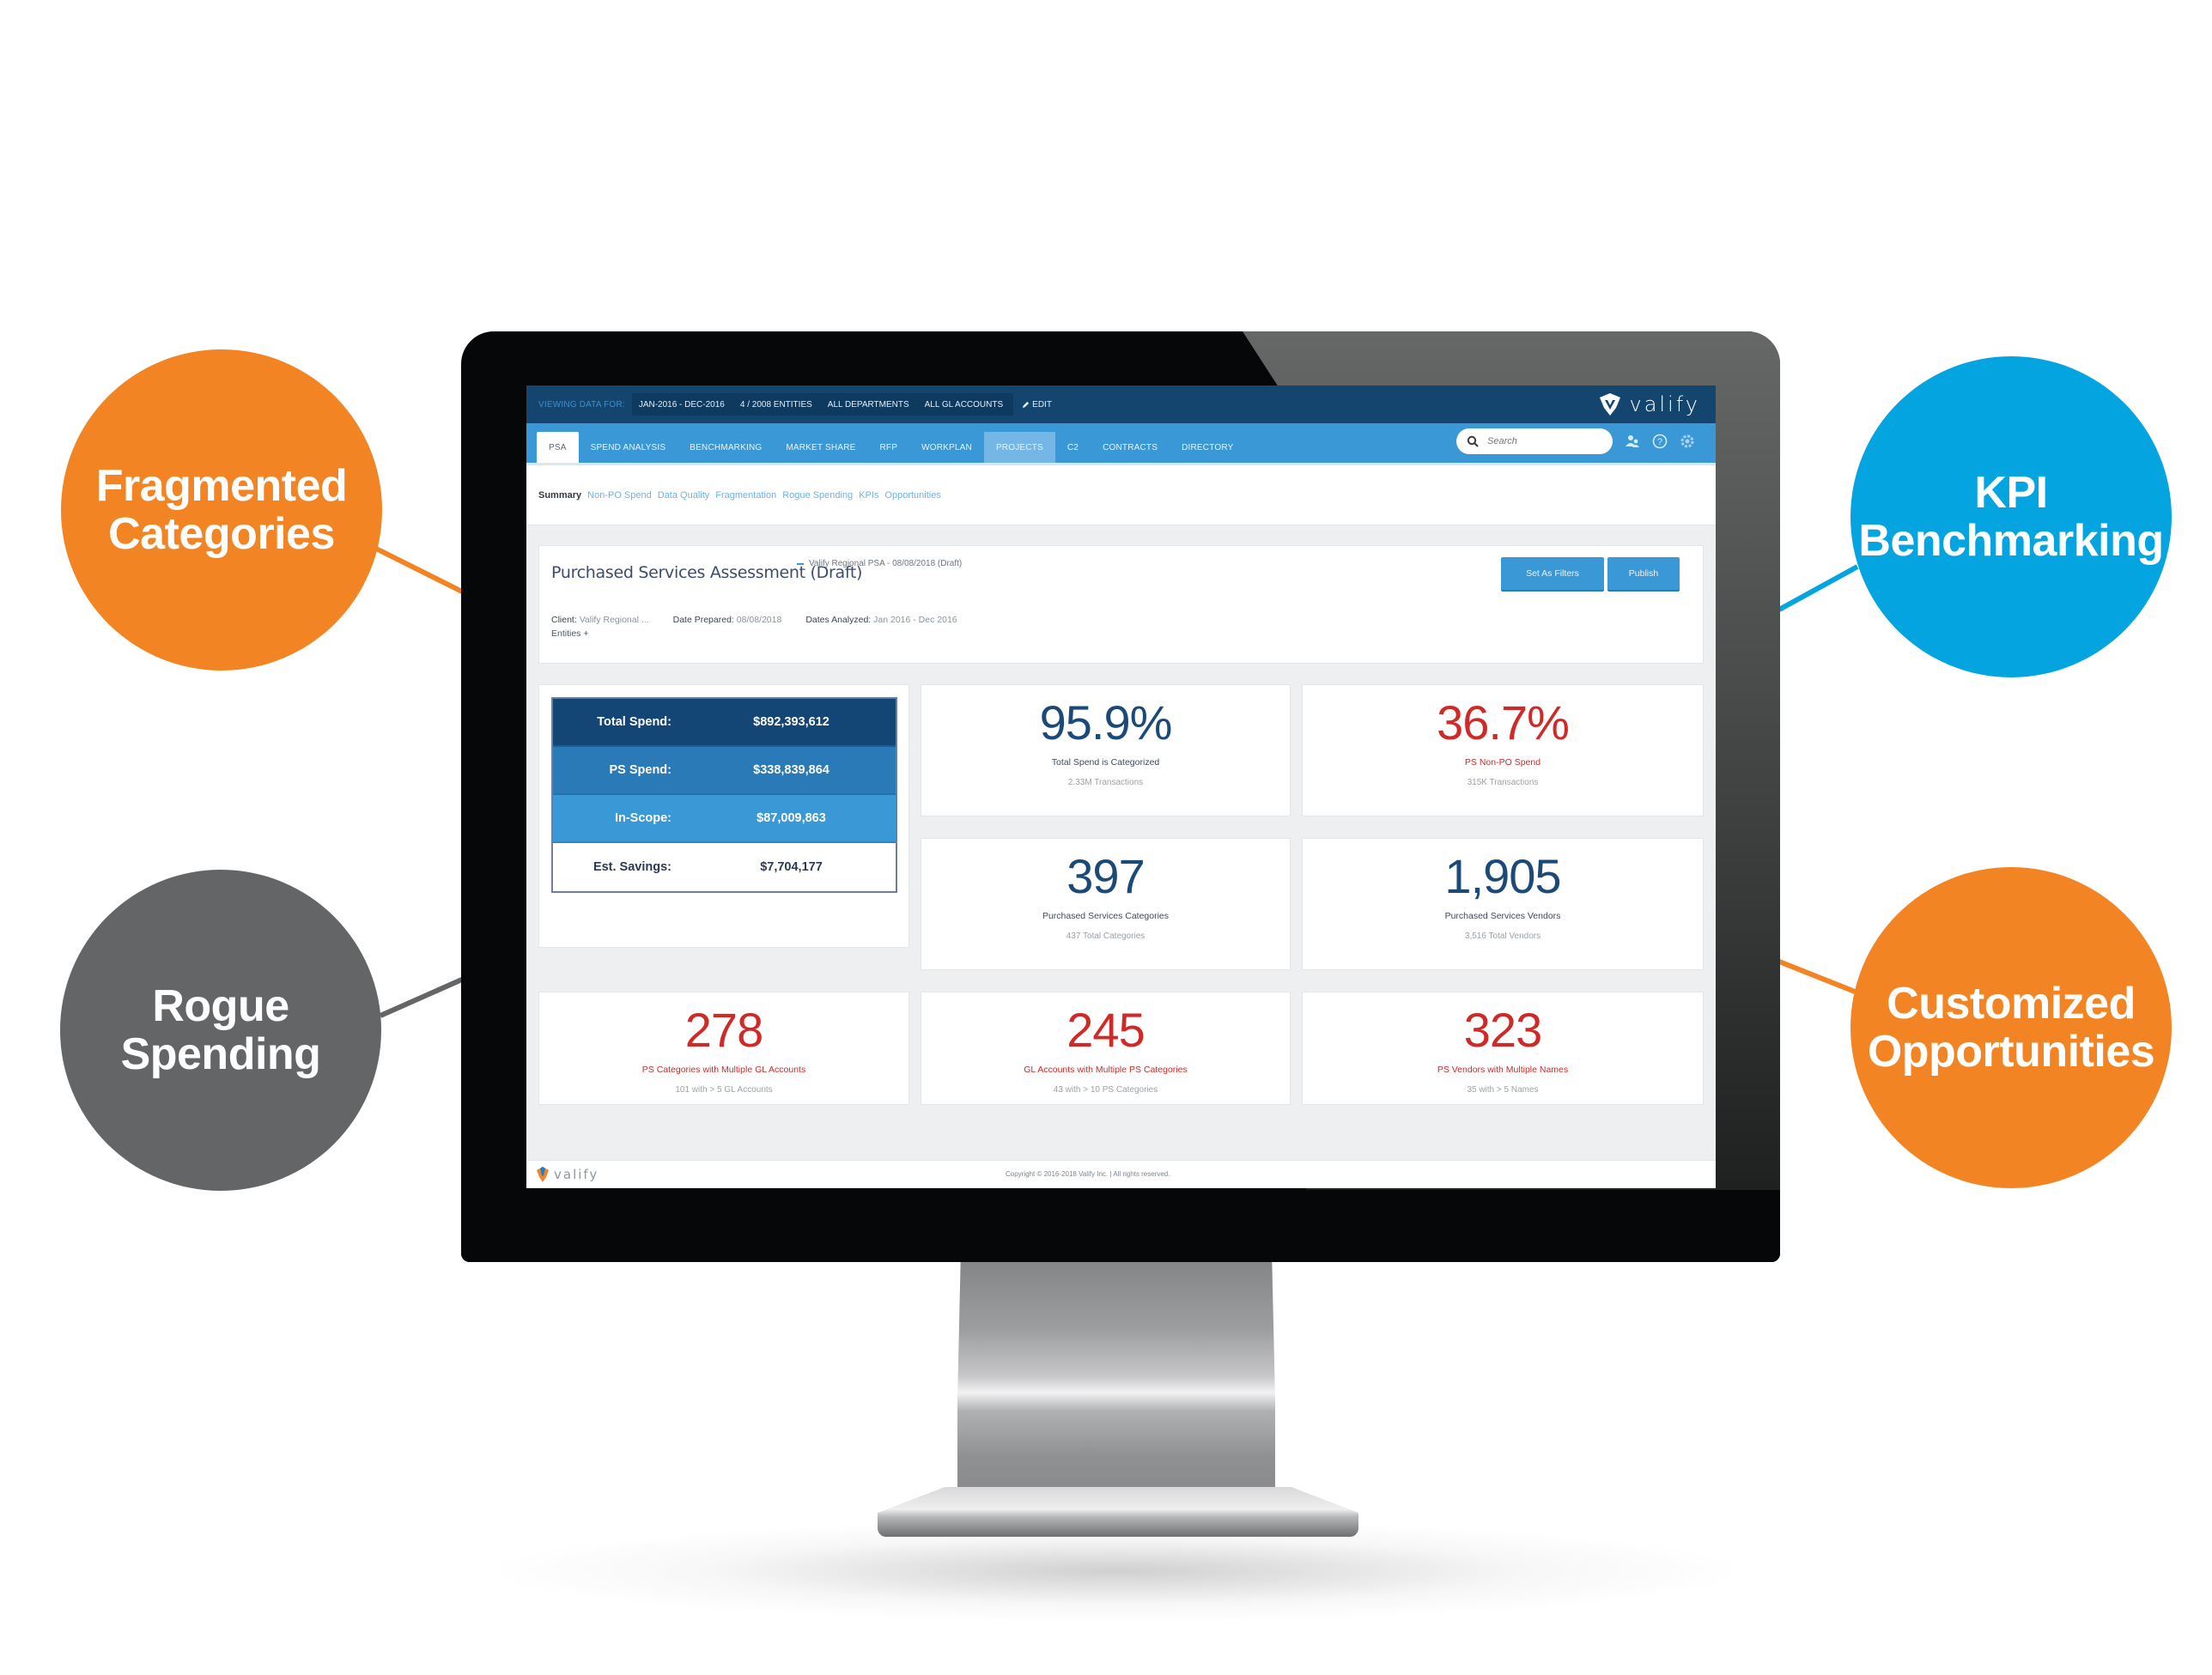 The width and height of the screenshot is (2212, 1675). Describe the element at coordinates (1538, 441) in the screenshot. I see `search-input` at that location.